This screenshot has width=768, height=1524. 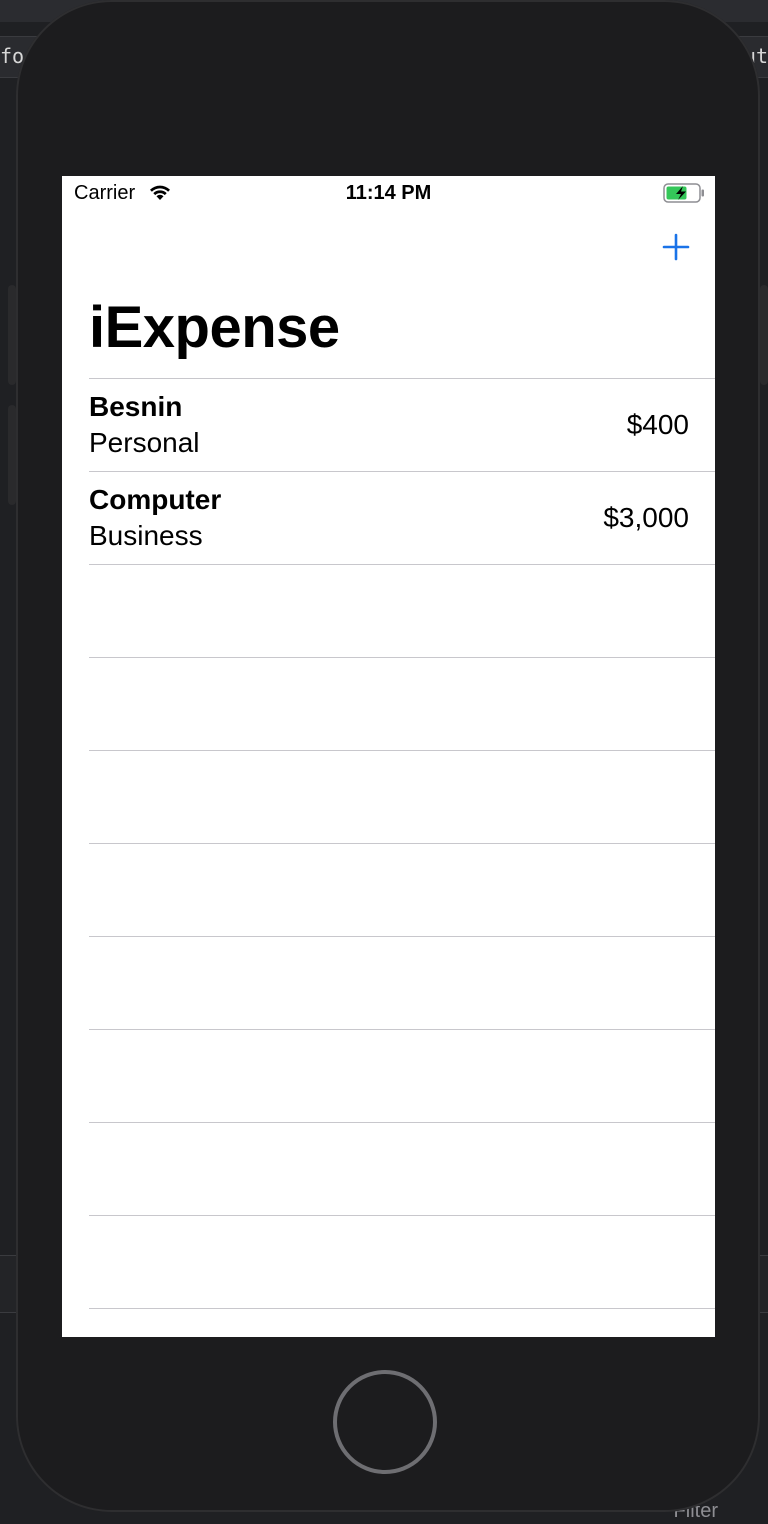 I want to click on status-bar: Carrier 11:14 PM, so click(x=388, y=194).